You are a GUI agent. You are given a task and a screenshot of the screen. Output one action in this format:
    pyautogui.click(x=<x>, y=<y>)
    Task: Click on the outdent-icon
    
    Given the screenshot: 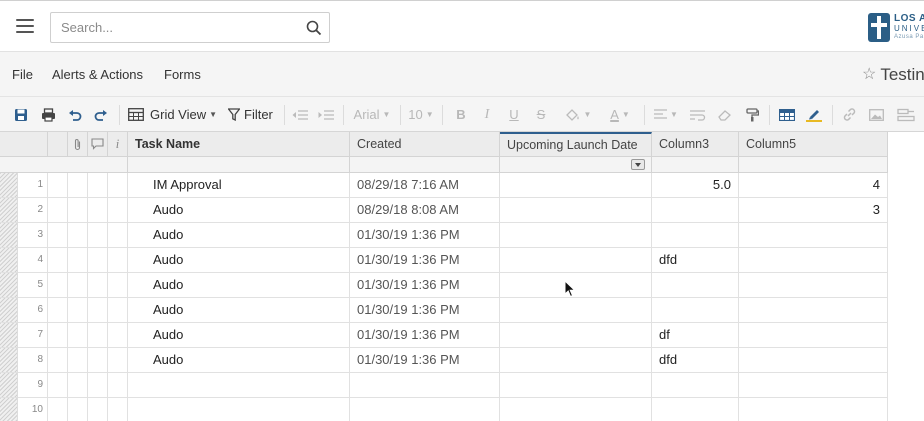 What is the action you would take?
    pyautogui.click(x=300, y=114)
    